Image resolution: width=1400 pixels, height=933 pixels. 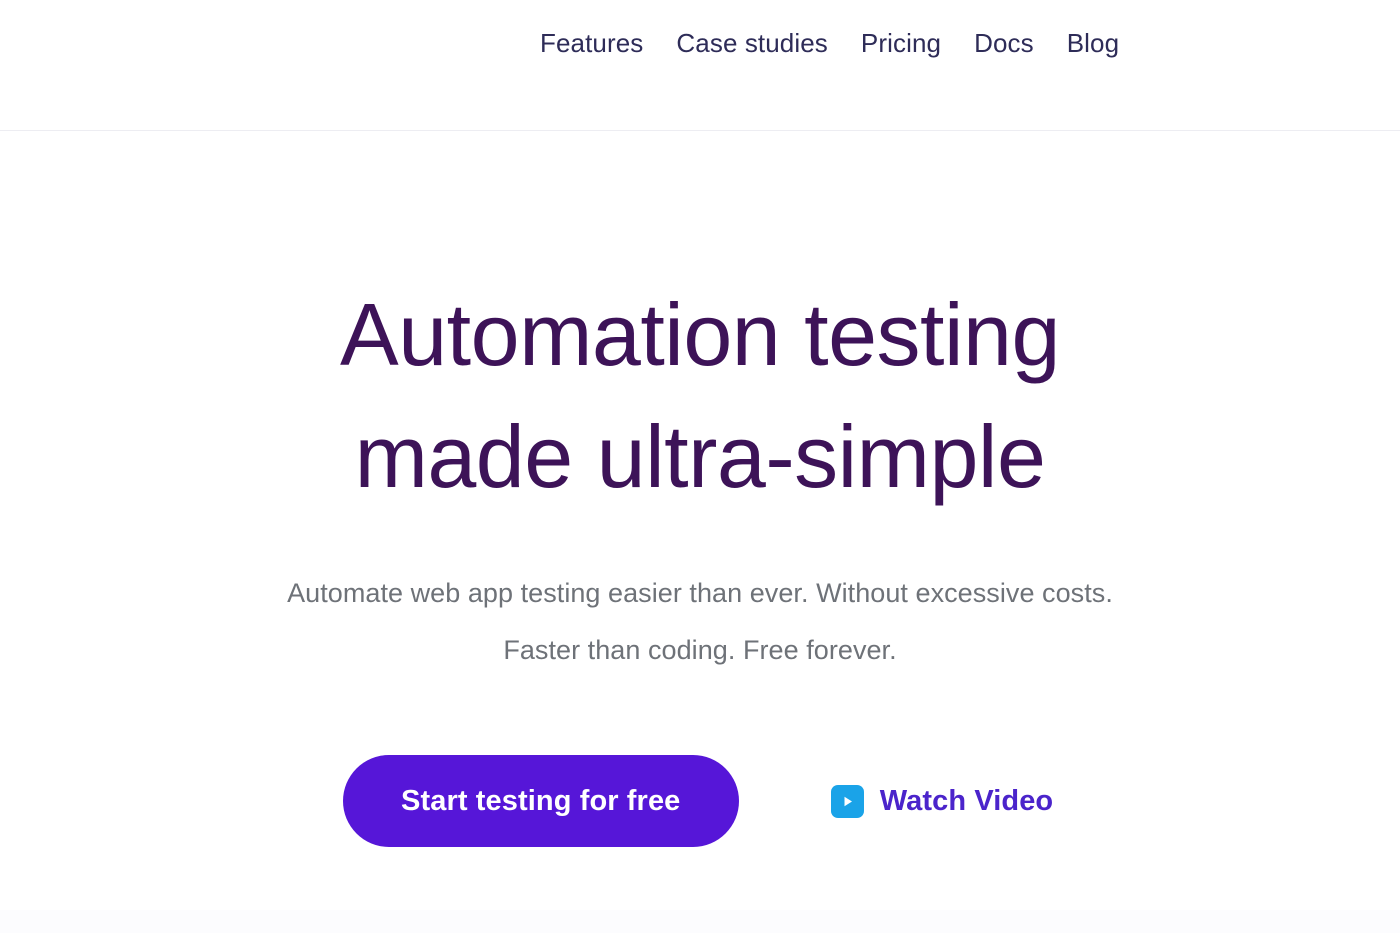 I want to click on nav-links-list: Features Case studies Pricing Docs Blog, so click(x=846, y=43).